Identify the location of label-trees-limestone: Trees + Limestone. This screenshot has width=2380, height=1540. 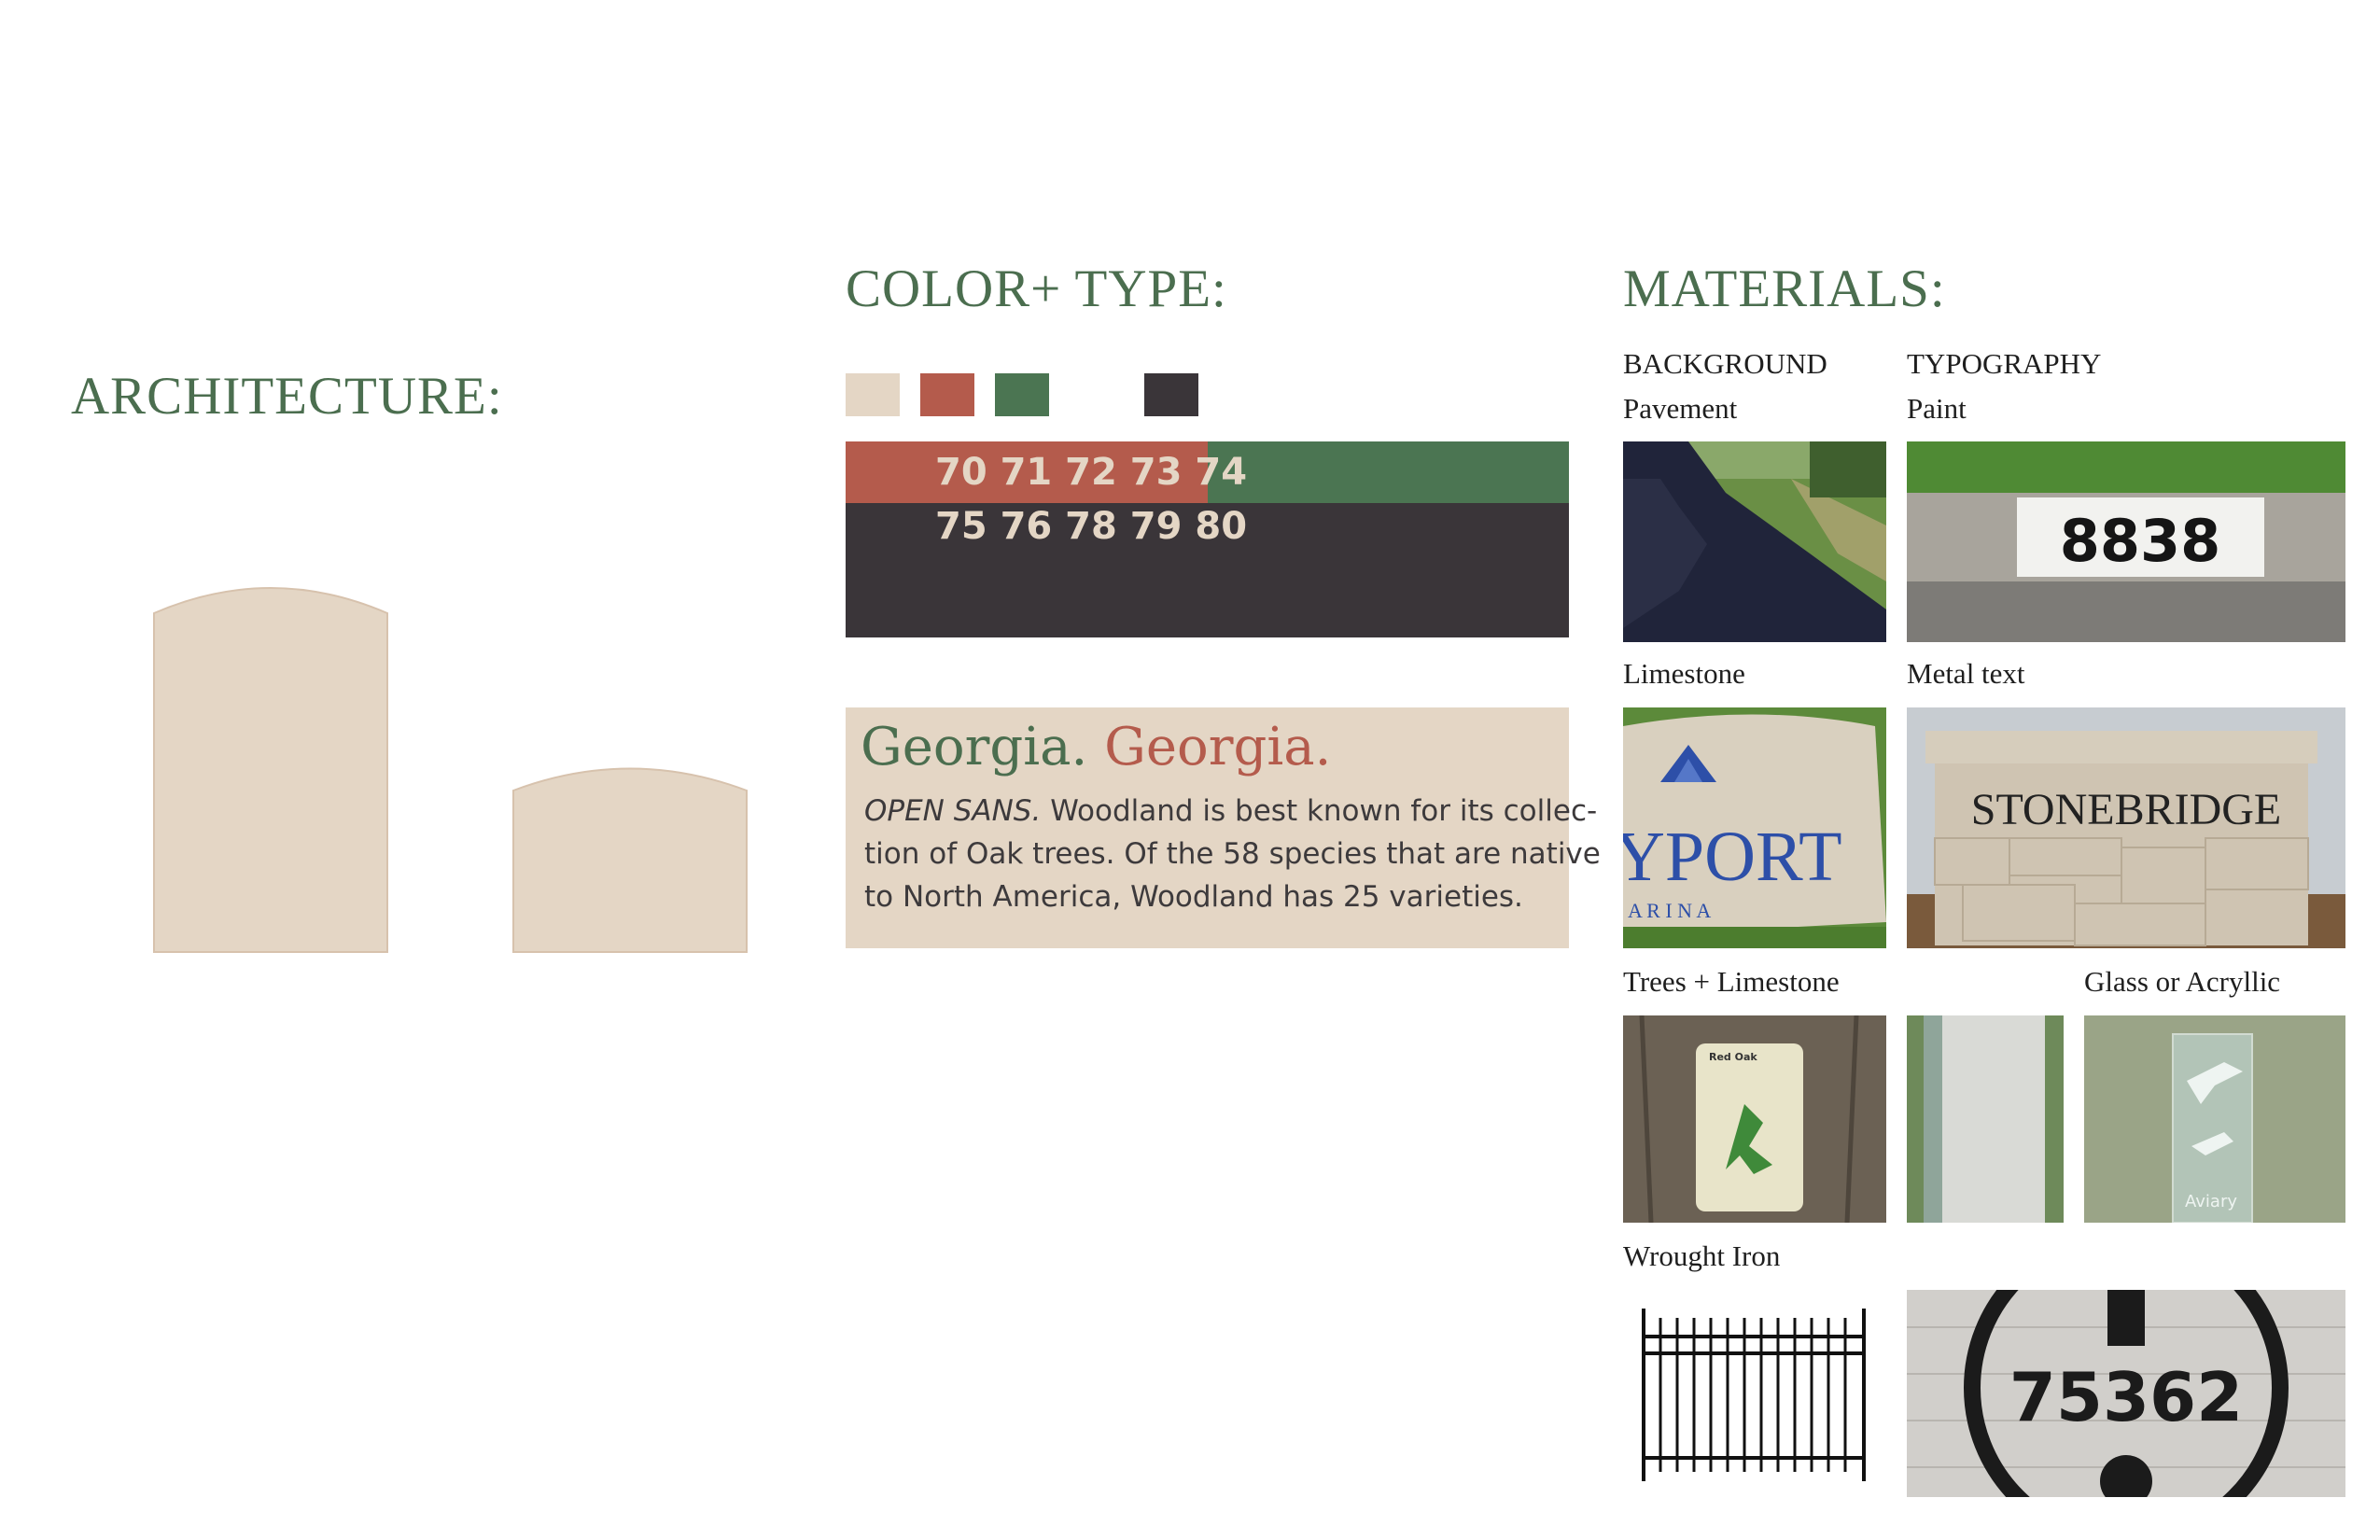
(1731, 981).